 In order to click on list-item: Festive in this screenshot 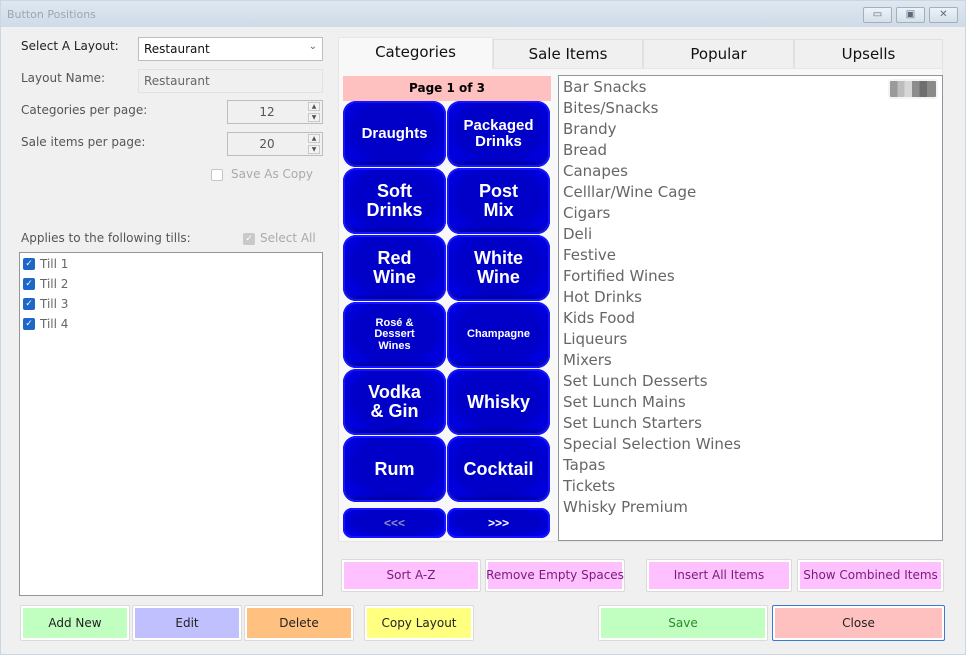, I will do `click(589, 255)`.